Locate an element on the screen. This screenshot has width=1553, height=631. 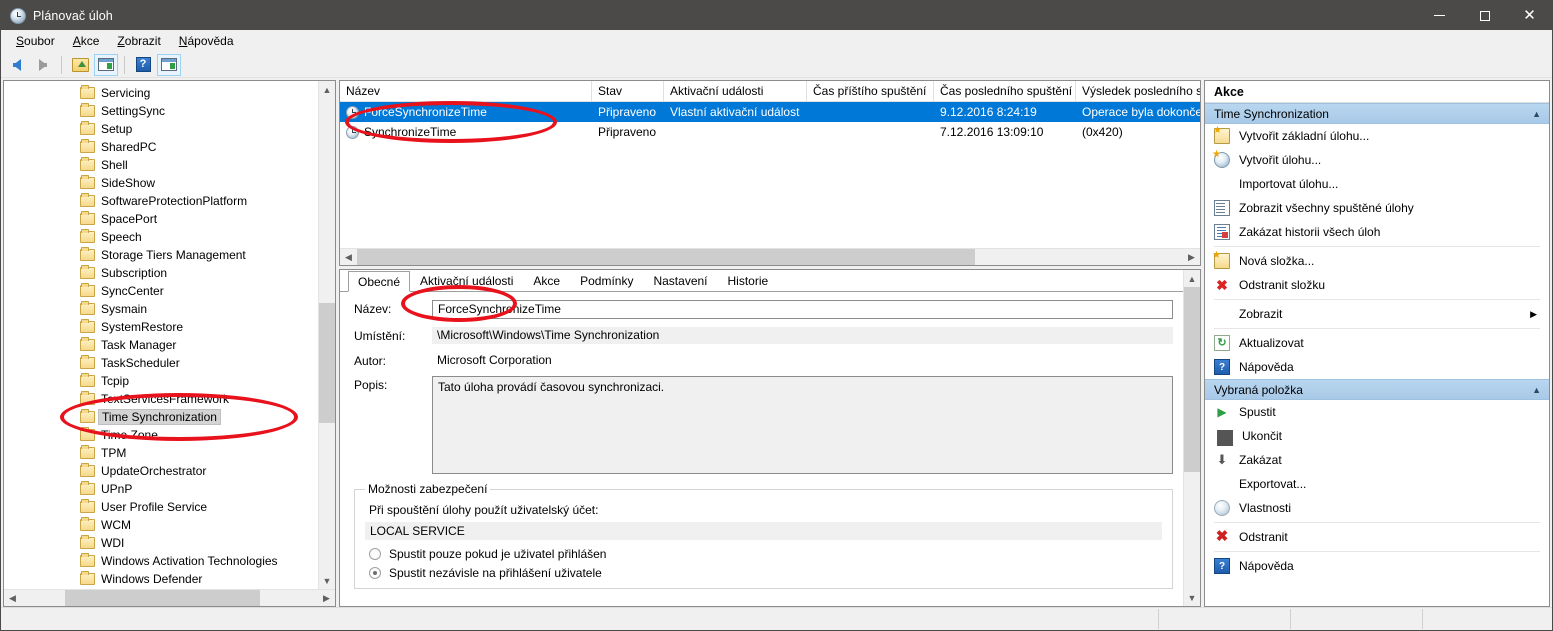
up-folder-button is located at coordinates (80, 65).